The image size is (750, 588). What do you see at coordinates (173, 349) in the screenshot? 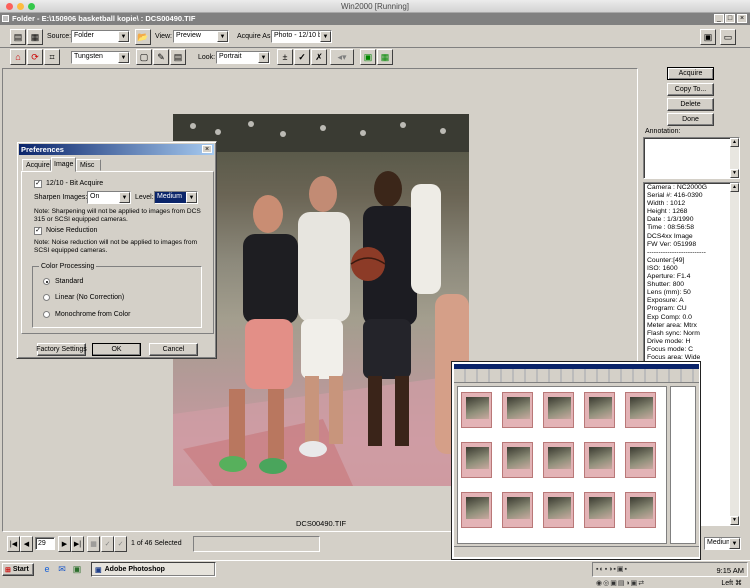
I see `cancel-button: Cancel` at bounding box center [173, 349].